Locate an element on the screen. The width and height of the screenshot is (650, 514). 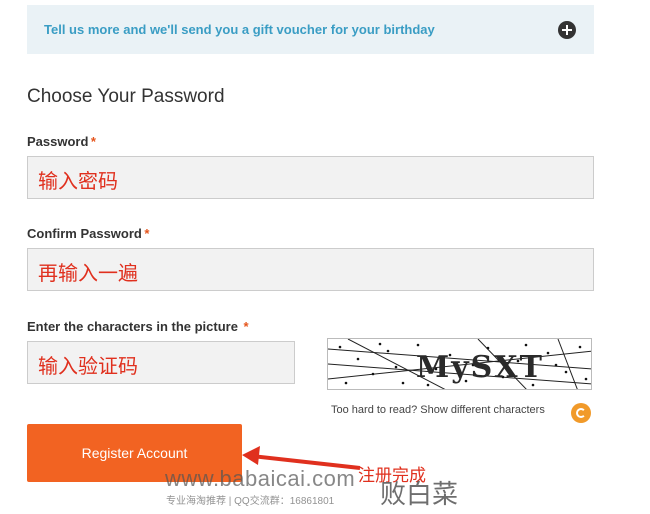
password-label-text: Password is located at coordinates (58, 141).